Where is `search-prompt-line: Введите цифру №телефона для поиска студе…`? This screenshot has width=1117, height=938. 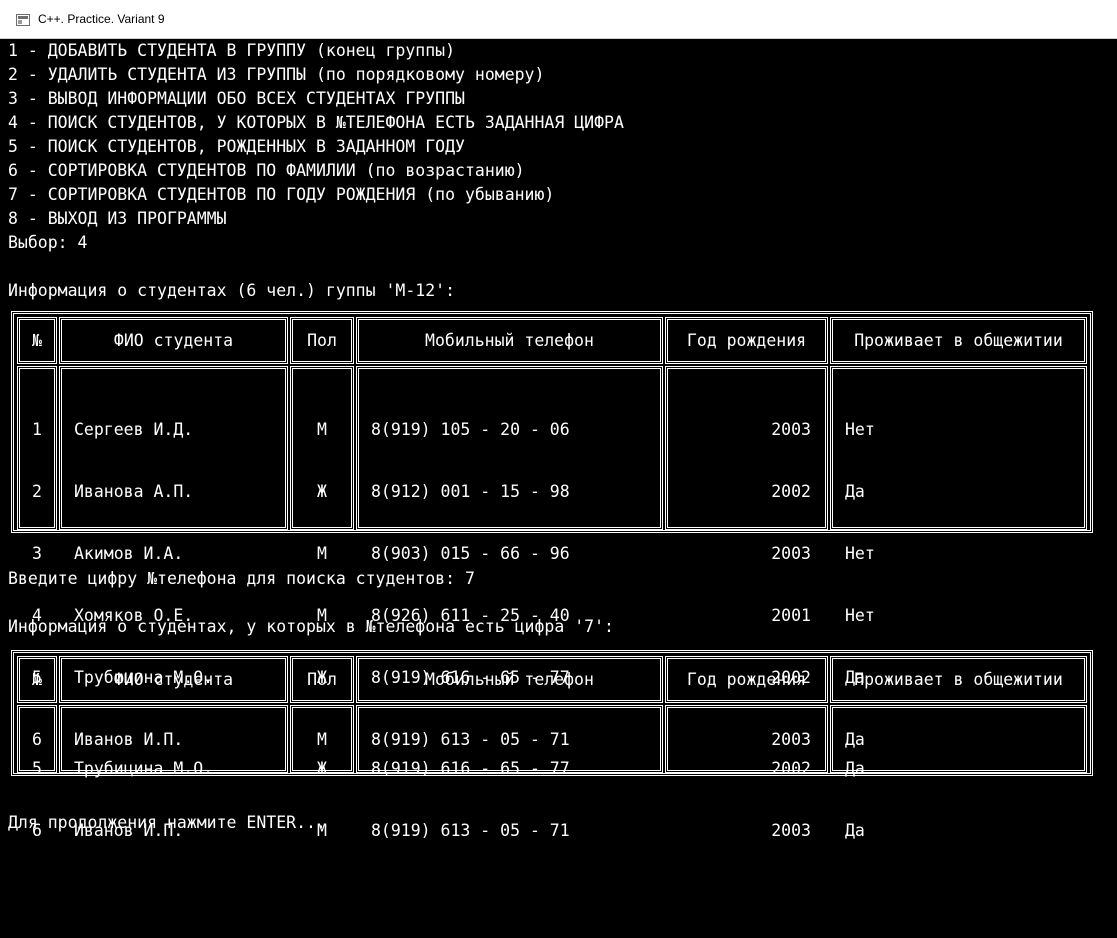
search-prompt-line: Введите цифру №телефона для поиска студе… is located at coordinates (241, 578).